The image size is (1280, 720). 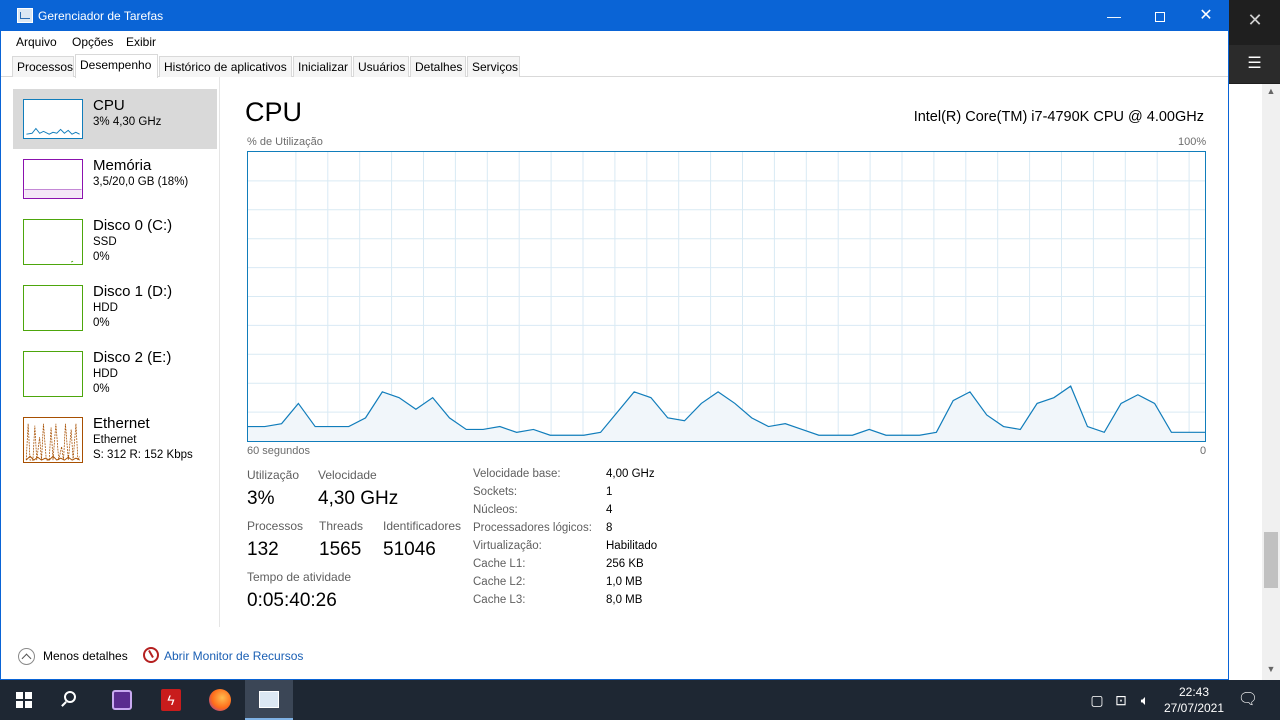 I want to click on close-button: ✕, so click(x=1206, y=16).